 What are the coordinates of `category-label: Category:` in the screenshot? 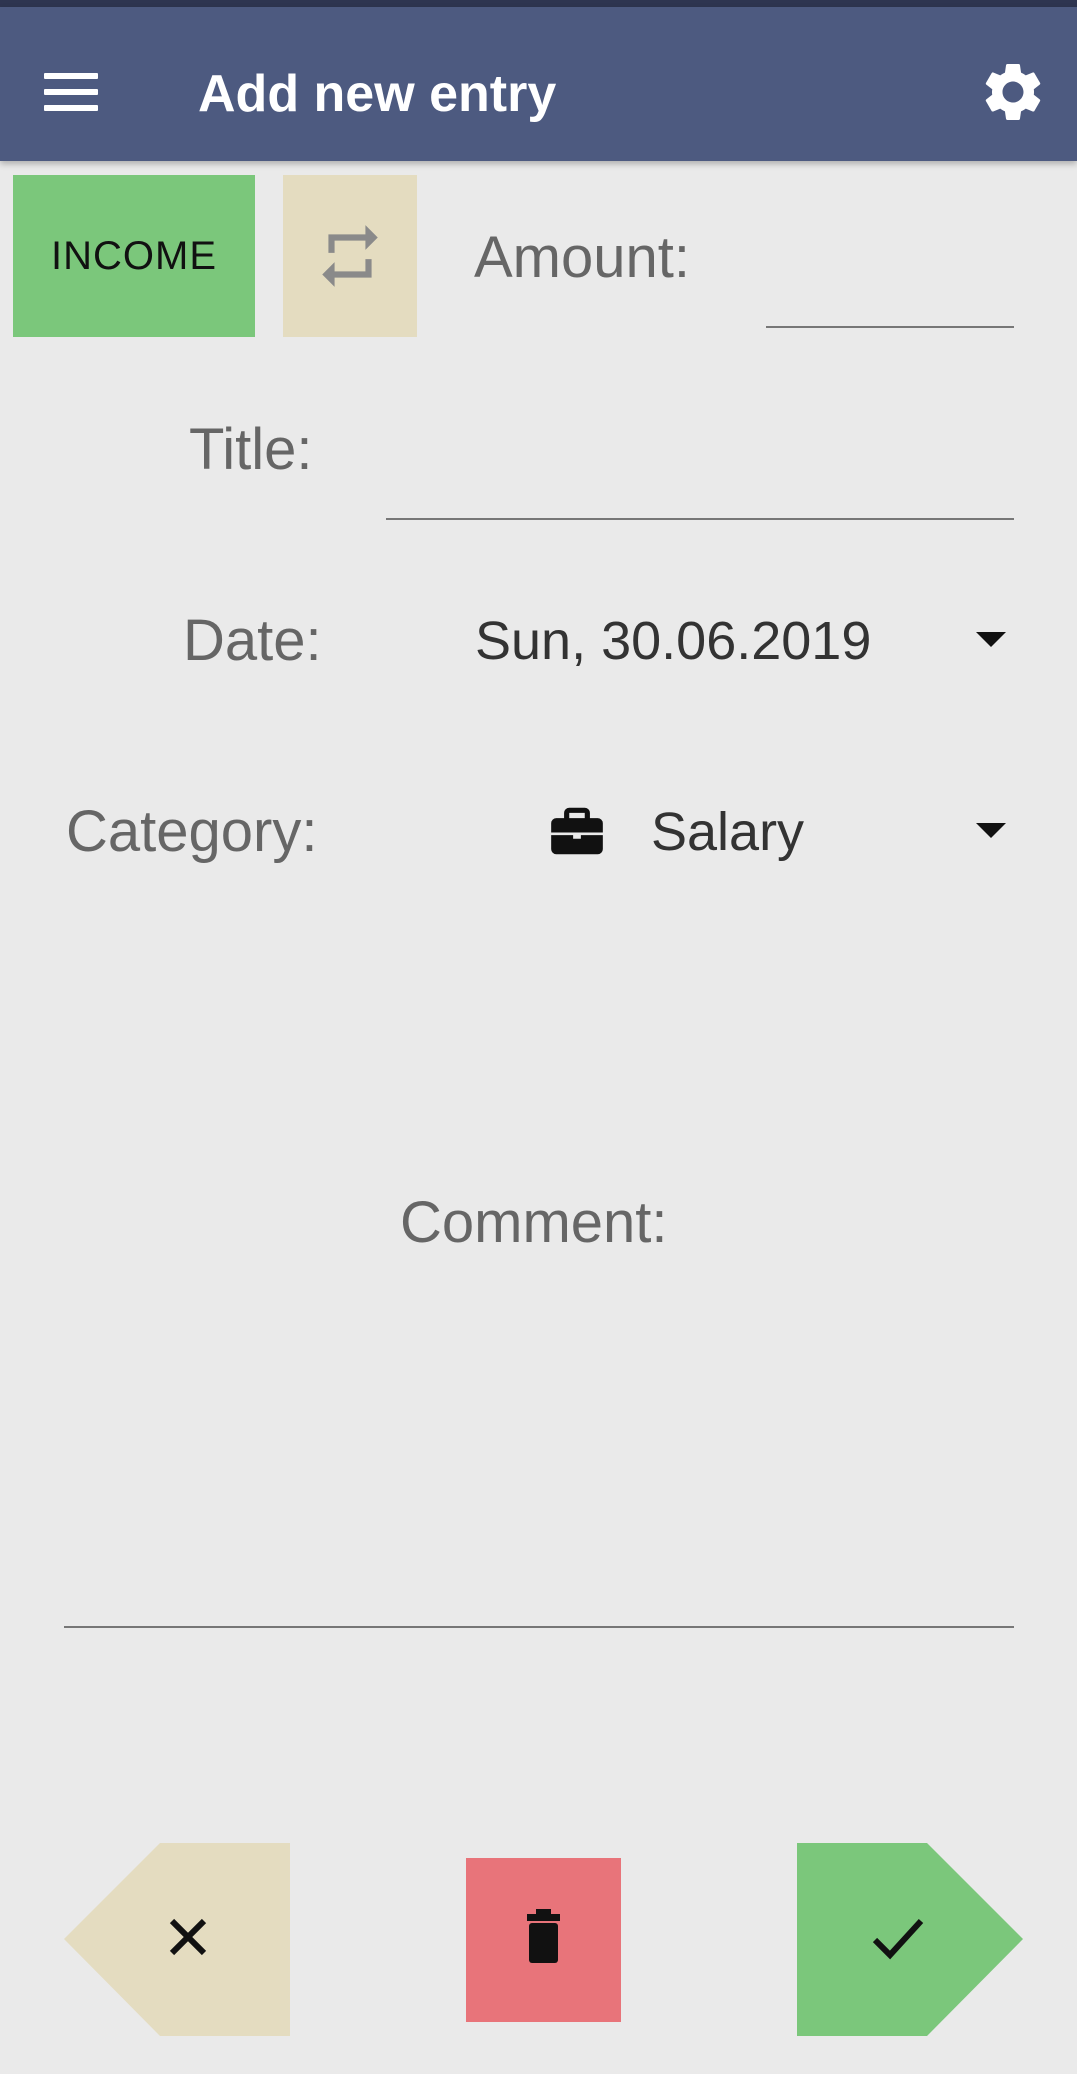 It's located at (192, 831).